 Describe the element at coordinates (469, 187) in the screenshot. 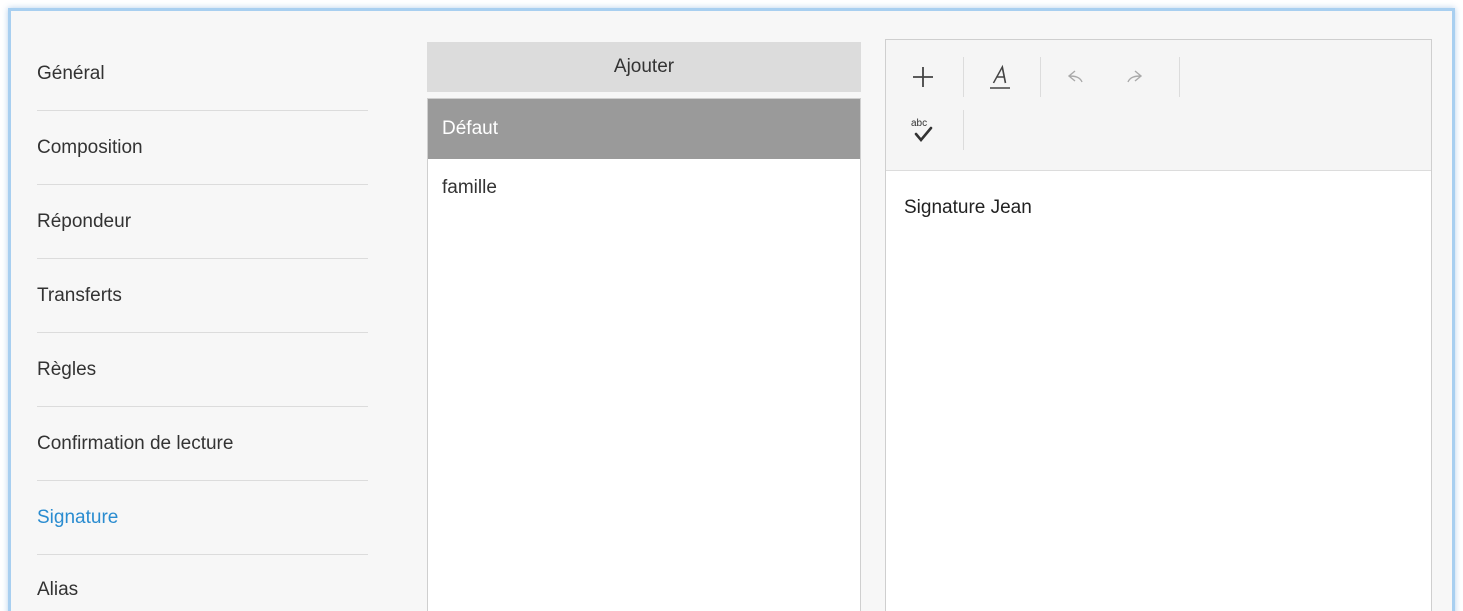

I see `signature-name: famille` at that location.